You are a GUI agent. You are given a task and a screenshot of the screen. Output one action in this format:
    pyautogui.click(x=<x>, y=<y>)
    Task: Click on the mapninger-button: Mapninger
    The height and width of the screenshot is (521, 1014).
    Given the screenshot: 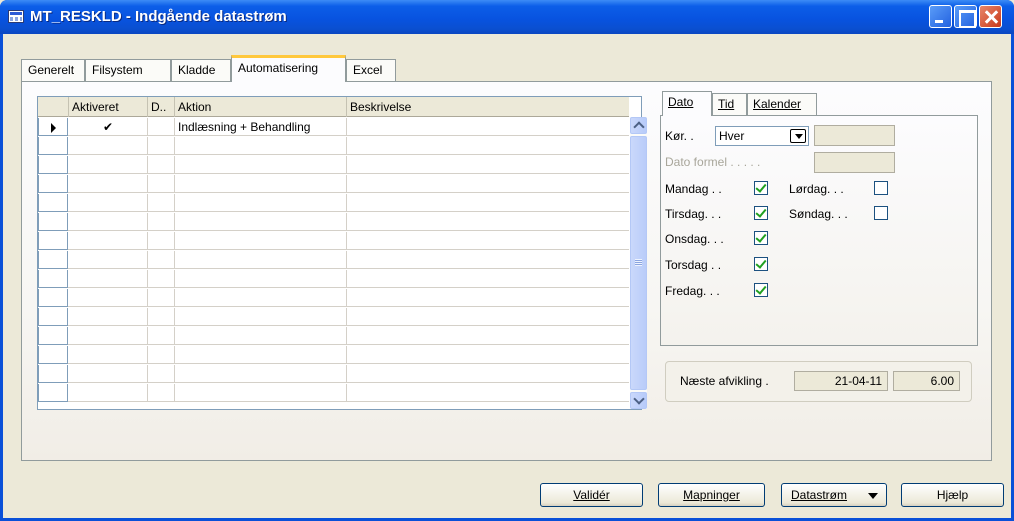 What is the action you would take?
    pyautogui.click(x=711, y=495)
    